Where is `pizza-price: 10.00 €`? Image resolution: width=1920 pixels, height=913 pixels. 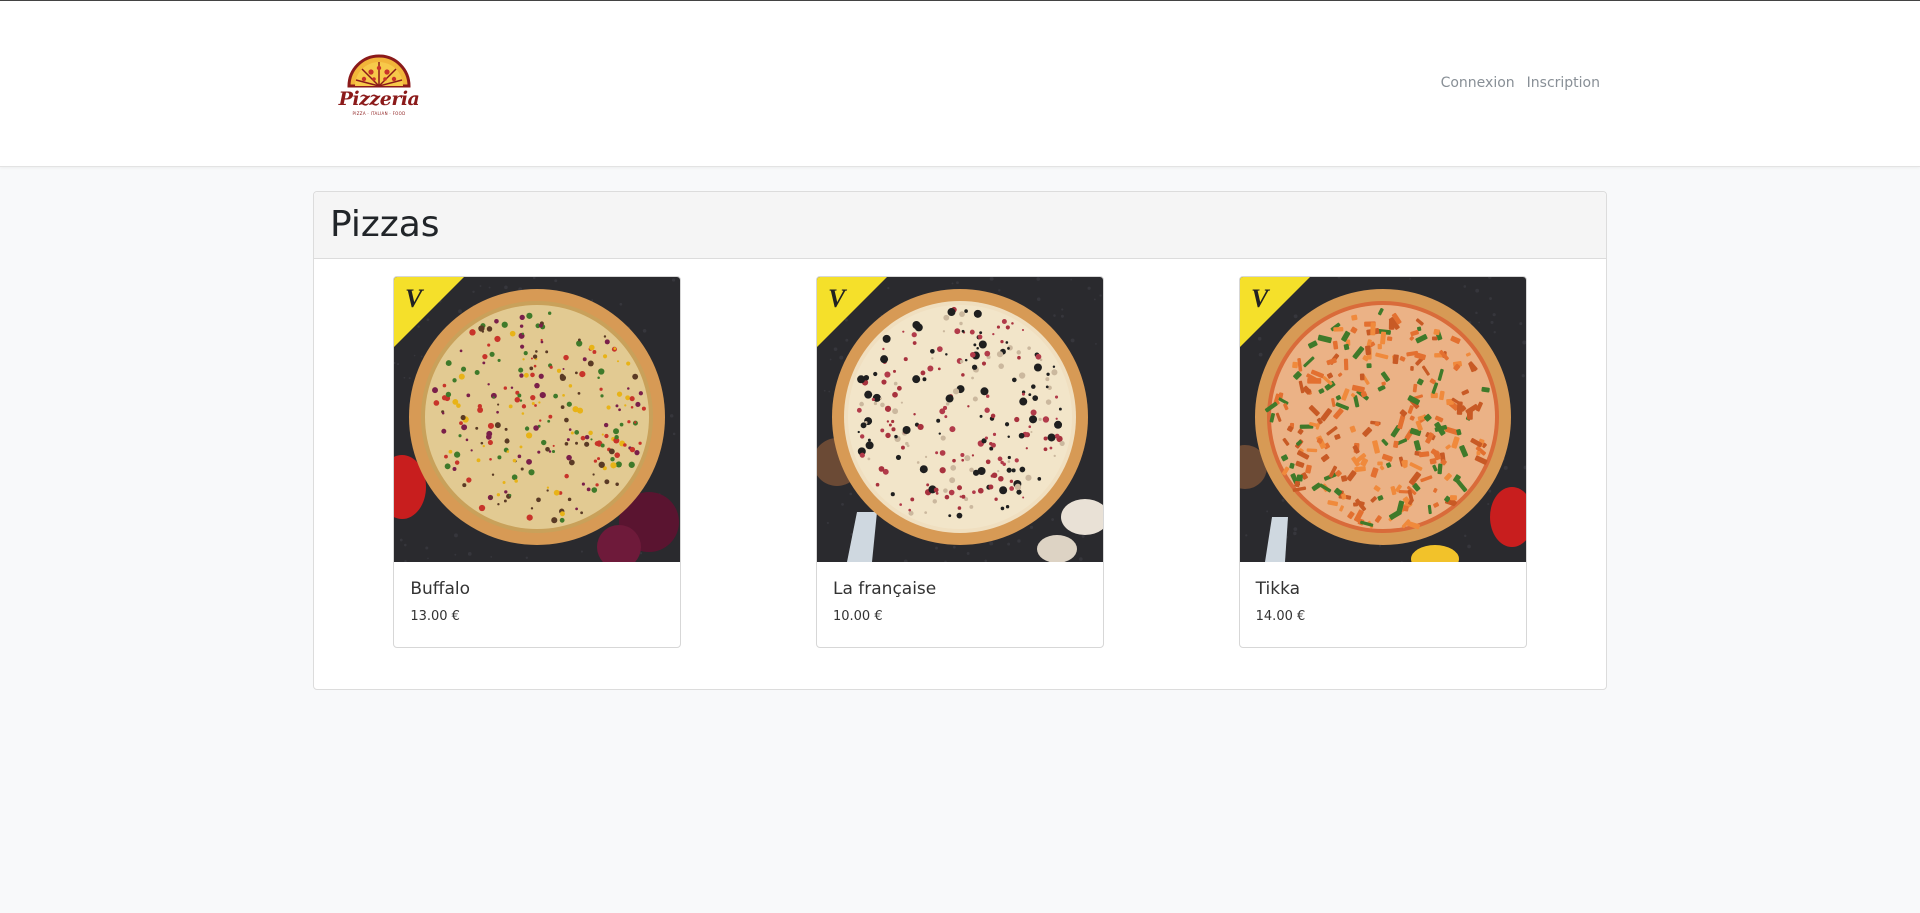 pizza-price: 10.00 € is located at coordinates (857, 616).